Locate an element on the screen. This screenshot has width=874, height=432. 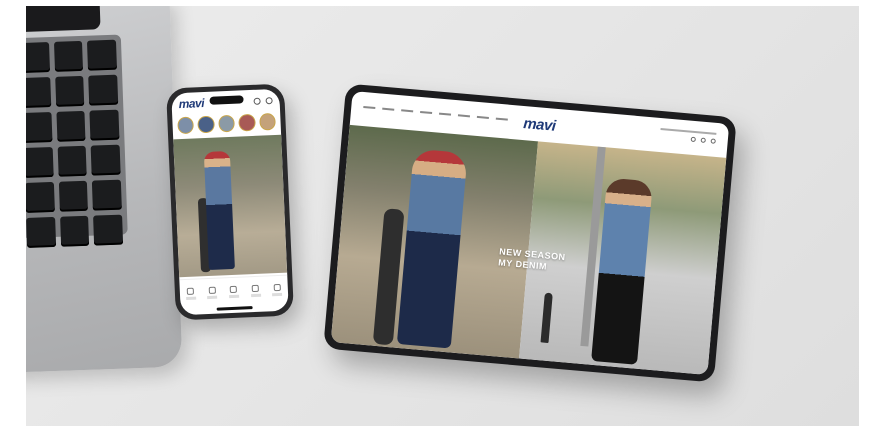
grid-icon is located at coordinates (212, 290).